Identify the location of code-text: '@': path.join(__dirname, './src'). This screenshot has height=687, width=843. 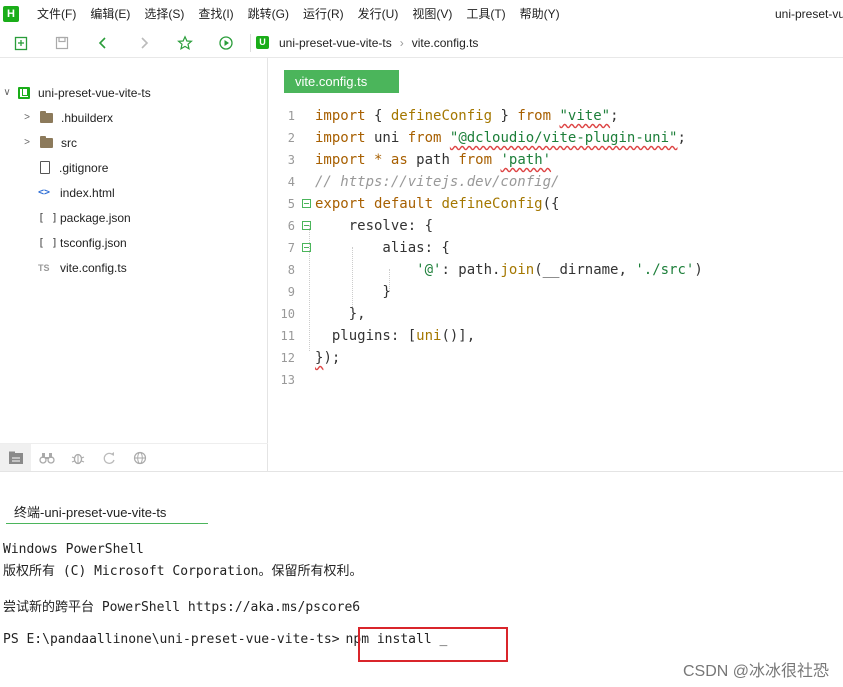
(559, 270).